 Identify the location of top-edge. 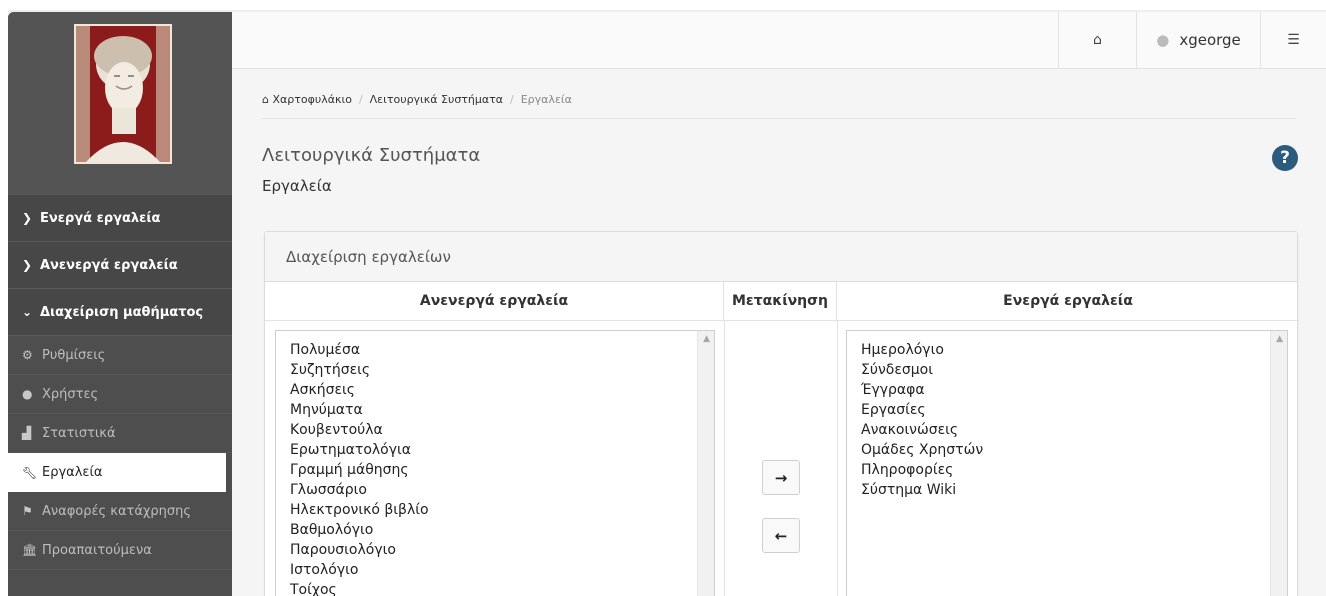
(663, 5).